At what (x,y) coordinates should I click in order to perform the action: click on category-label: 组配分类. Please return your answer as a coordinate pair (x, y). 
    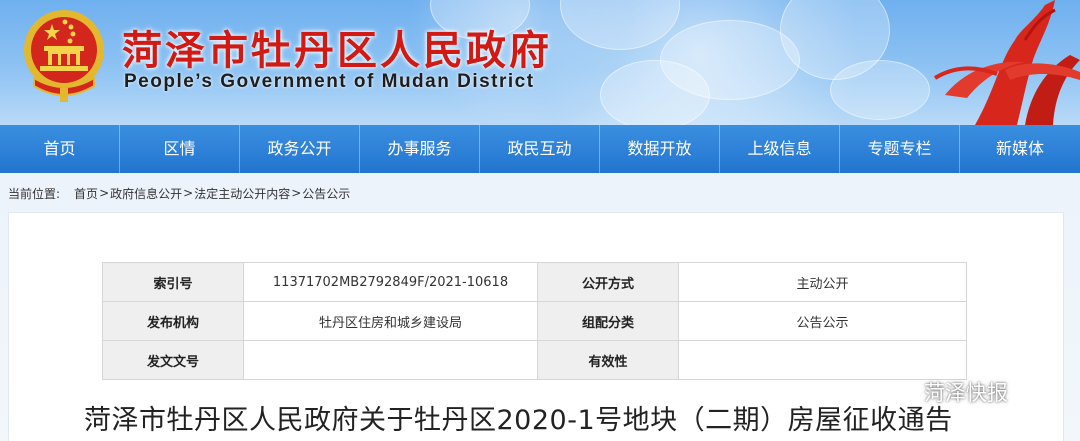
    Looking at the image, I should click on (608, 321).